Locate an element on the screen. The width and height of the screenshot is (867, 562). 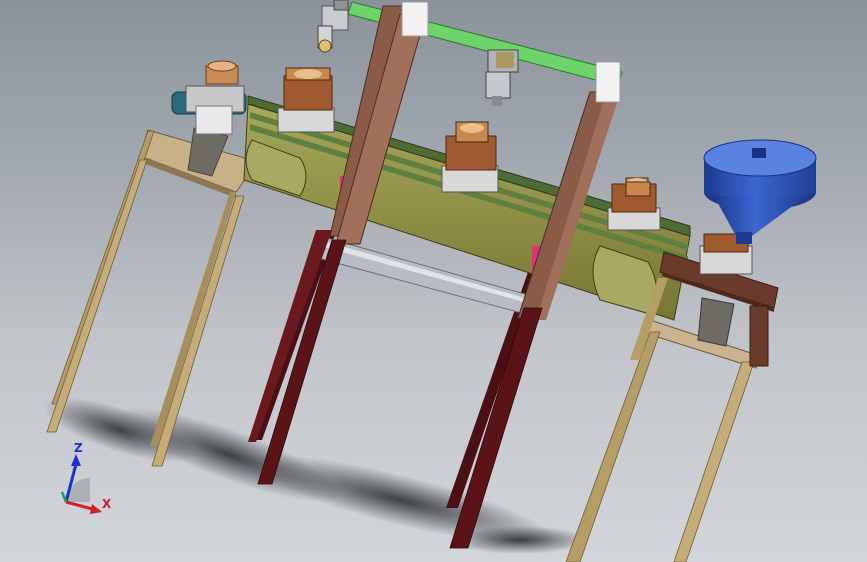
left-feeder-unit is located at coordinates (209, 97).